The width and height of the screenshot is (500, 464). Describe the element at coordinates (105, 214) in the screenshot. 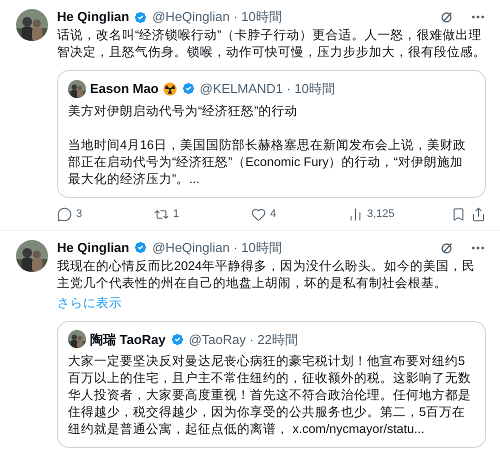

I see `reply-button: 3` at that location.